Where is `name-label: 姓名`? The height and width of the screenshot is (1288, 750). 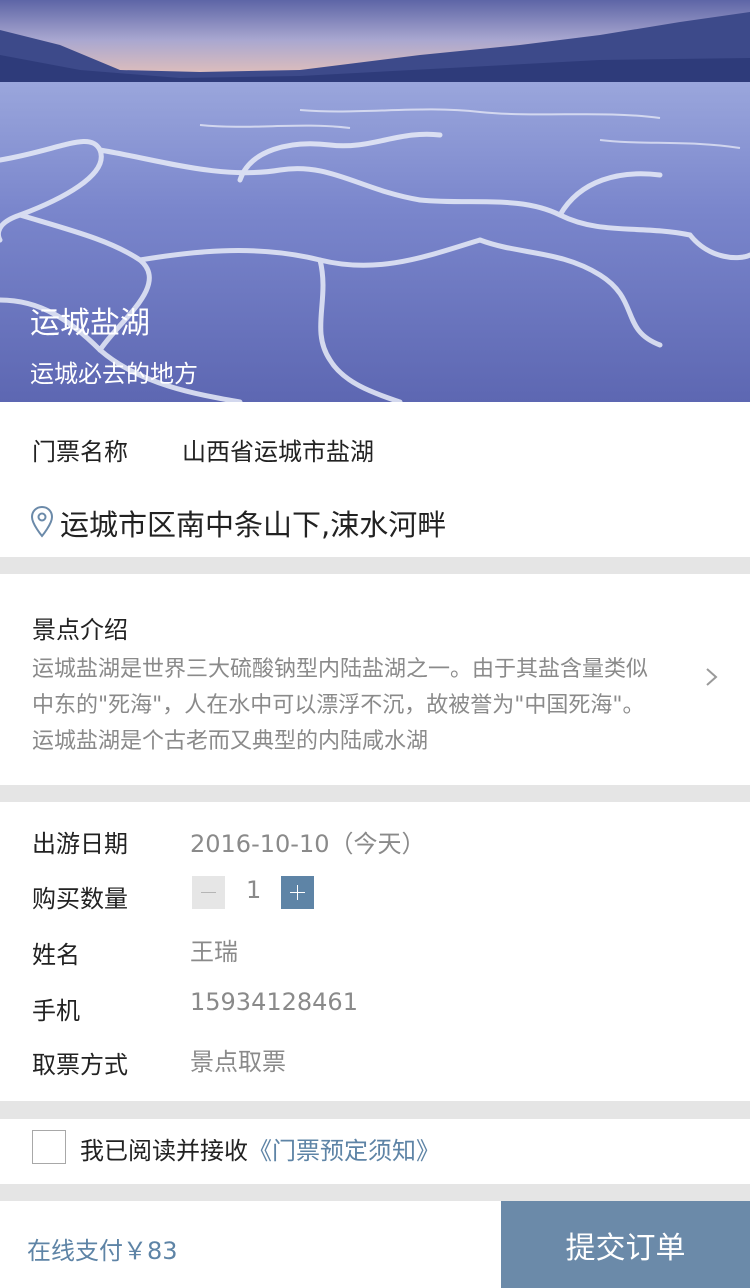 name-label: 姓名 is located at coordinates (56, 955).